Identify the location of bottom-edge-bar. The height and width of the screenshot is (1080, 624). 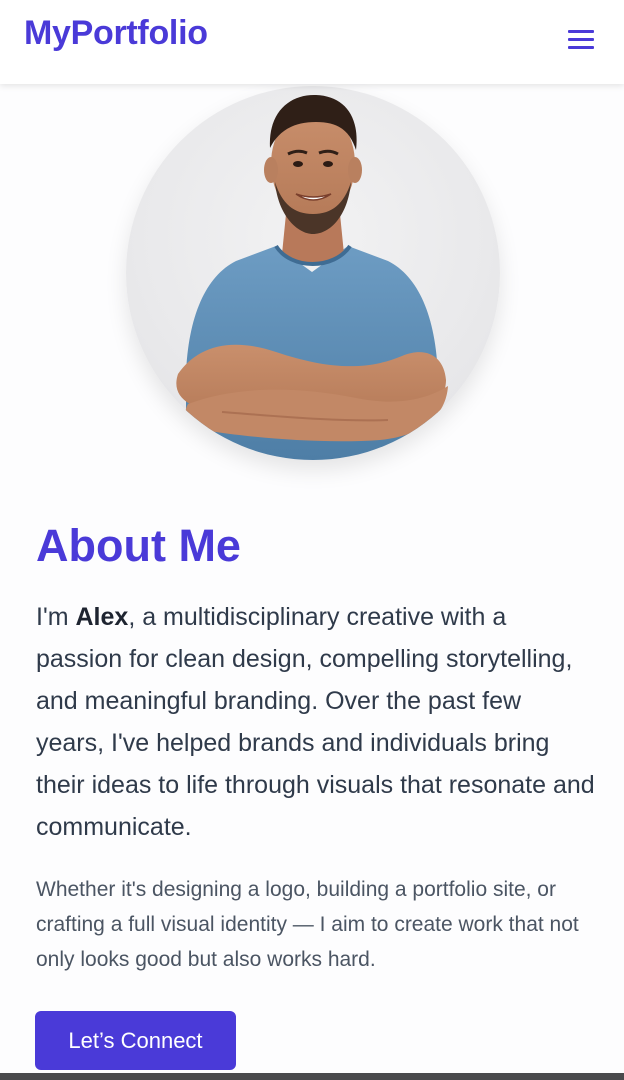
(312, 1076).